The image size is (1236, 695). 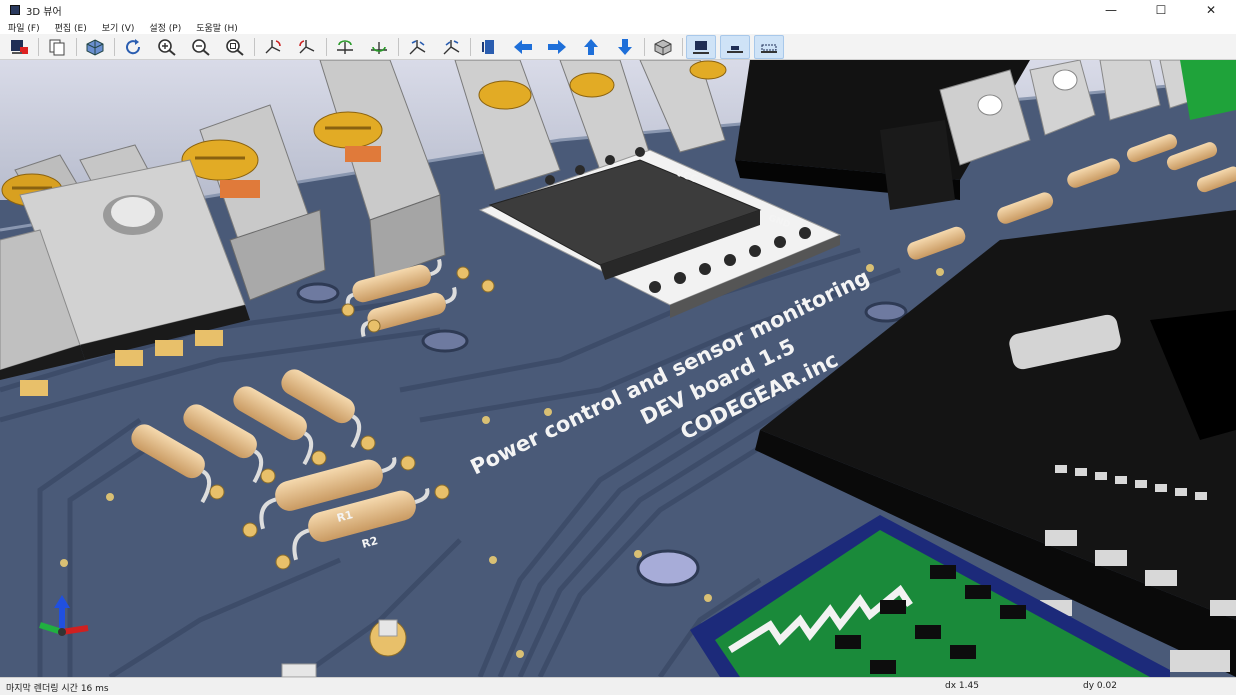 I want to click on zoom-out-icon, so click(x=201, y=47).